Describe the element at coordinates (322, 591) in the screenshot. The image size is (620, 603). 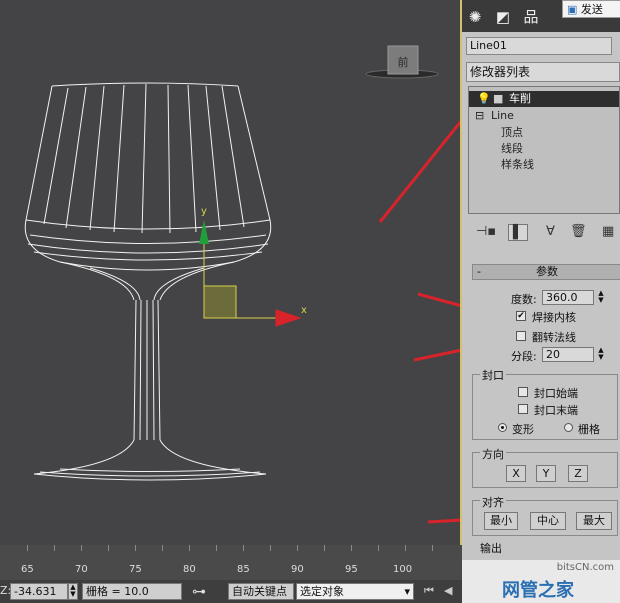
I see `selection-value: 选定对象` at that location.